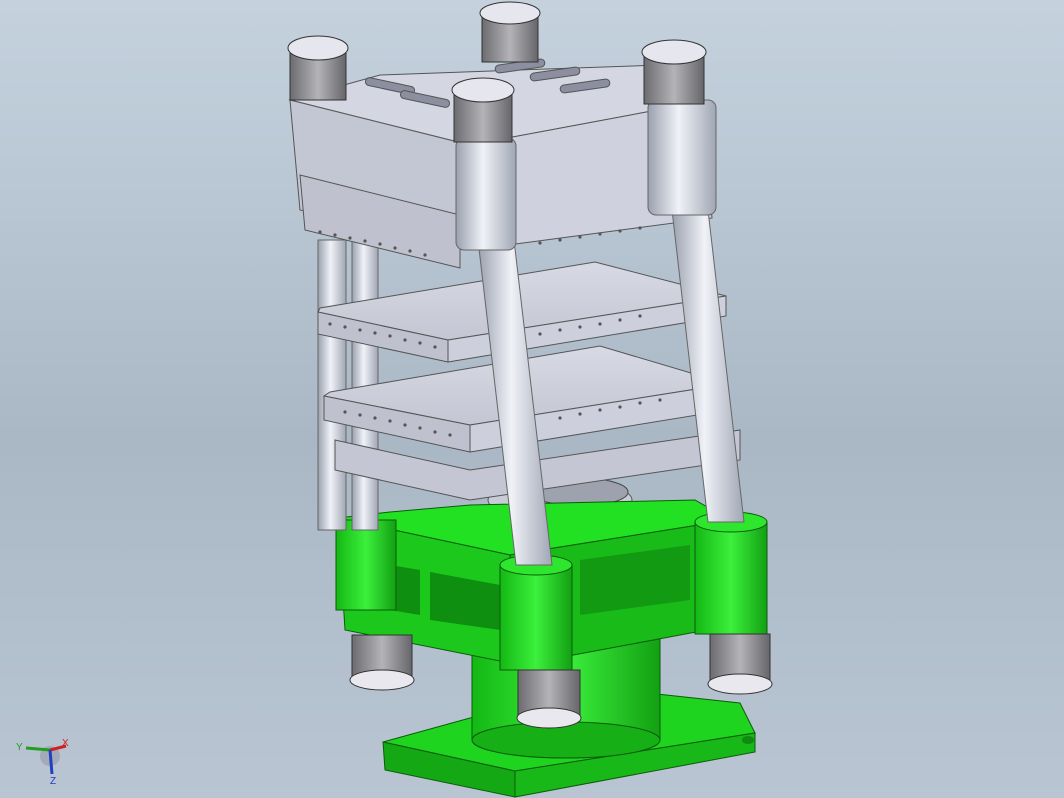  Describe the element at coordinates (366, 565) in the screenshot. I see `column-sleeve-left` at that location.